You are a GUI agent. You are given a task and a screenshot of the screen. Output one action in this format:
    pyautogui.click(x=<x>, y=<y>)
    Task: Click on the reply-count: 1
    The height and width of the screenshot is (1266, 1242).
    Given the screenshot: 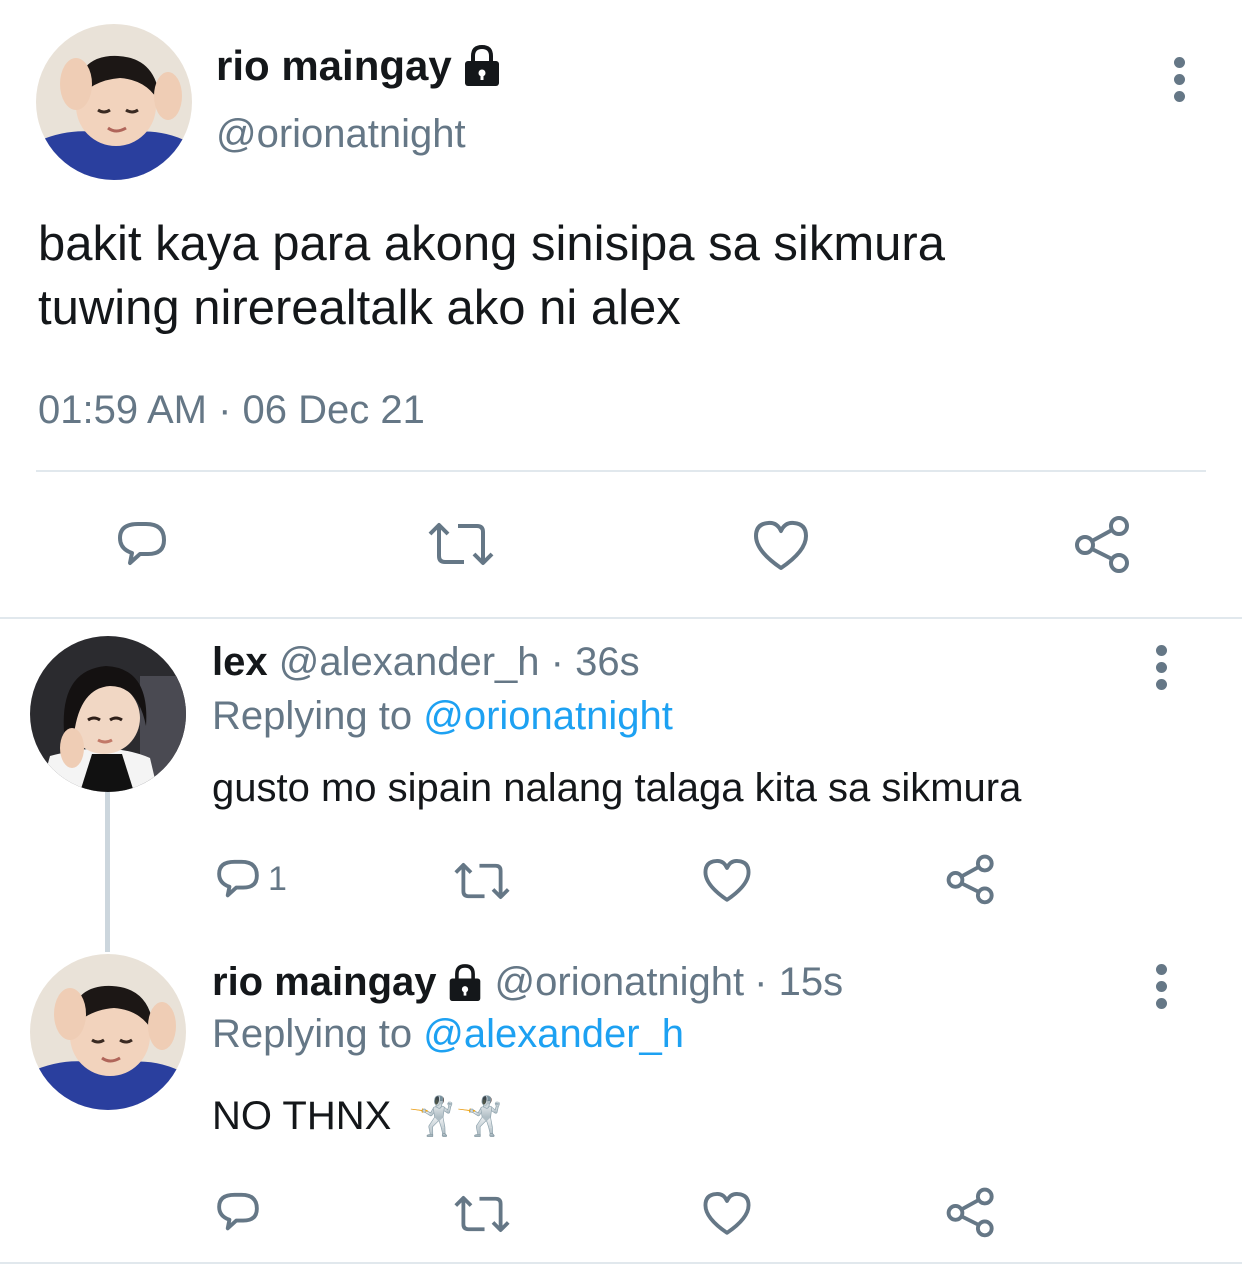 What is the action you would take?
    pyautogui.click(x=277, y=878)
    